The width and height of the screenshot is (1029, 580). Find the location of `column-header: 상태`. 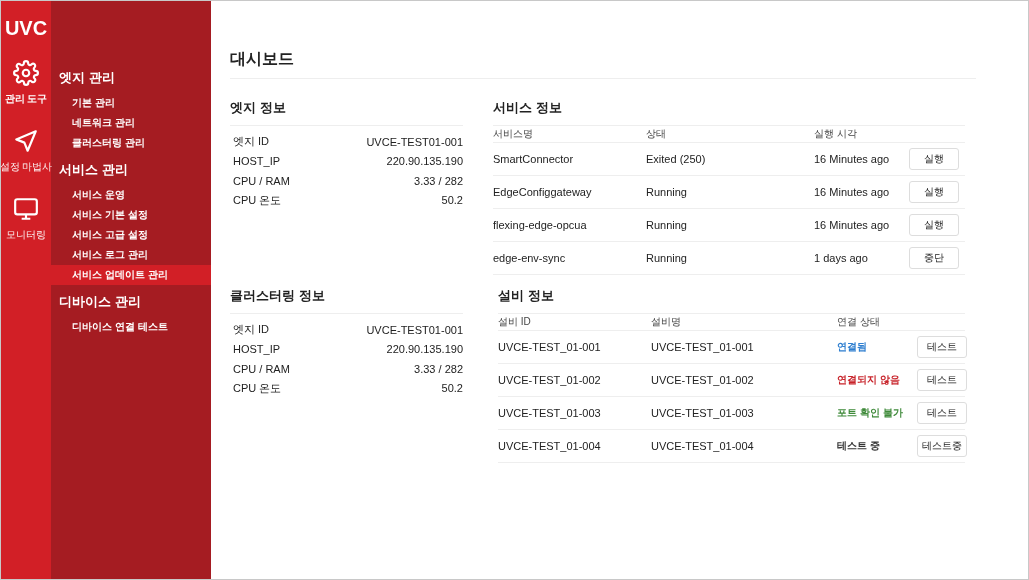

column-header: 상태 is located at coordinates (656, 133).